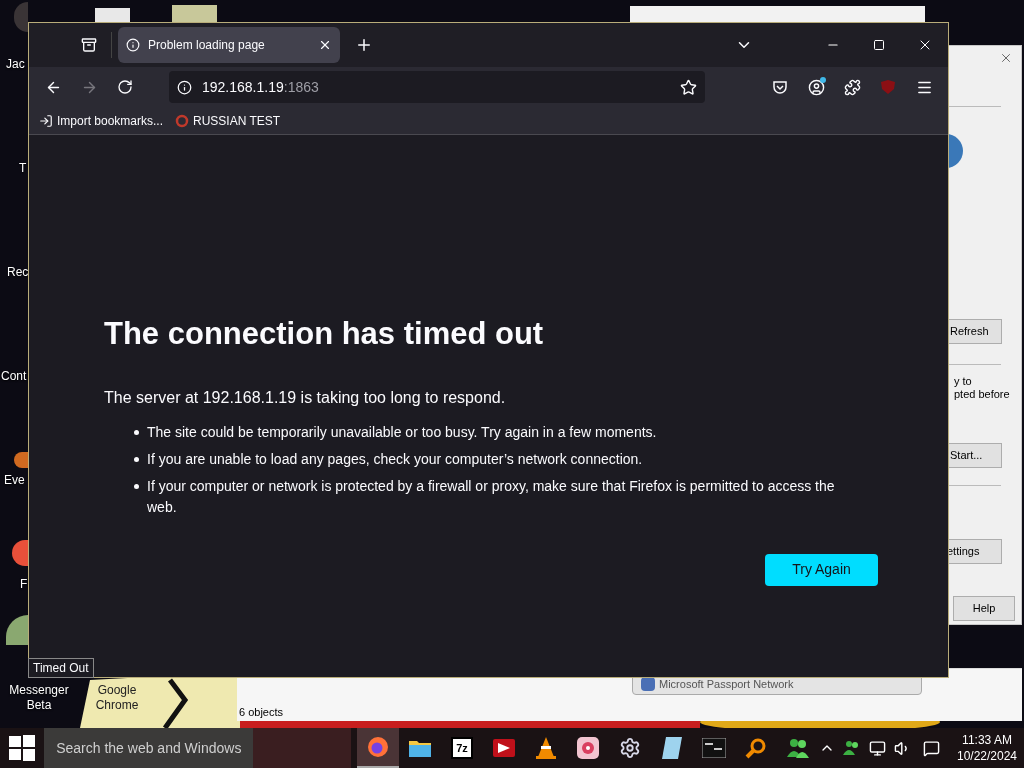 The image size is (1024, 768). I want to click on terminal-icon, so click(714, 748).